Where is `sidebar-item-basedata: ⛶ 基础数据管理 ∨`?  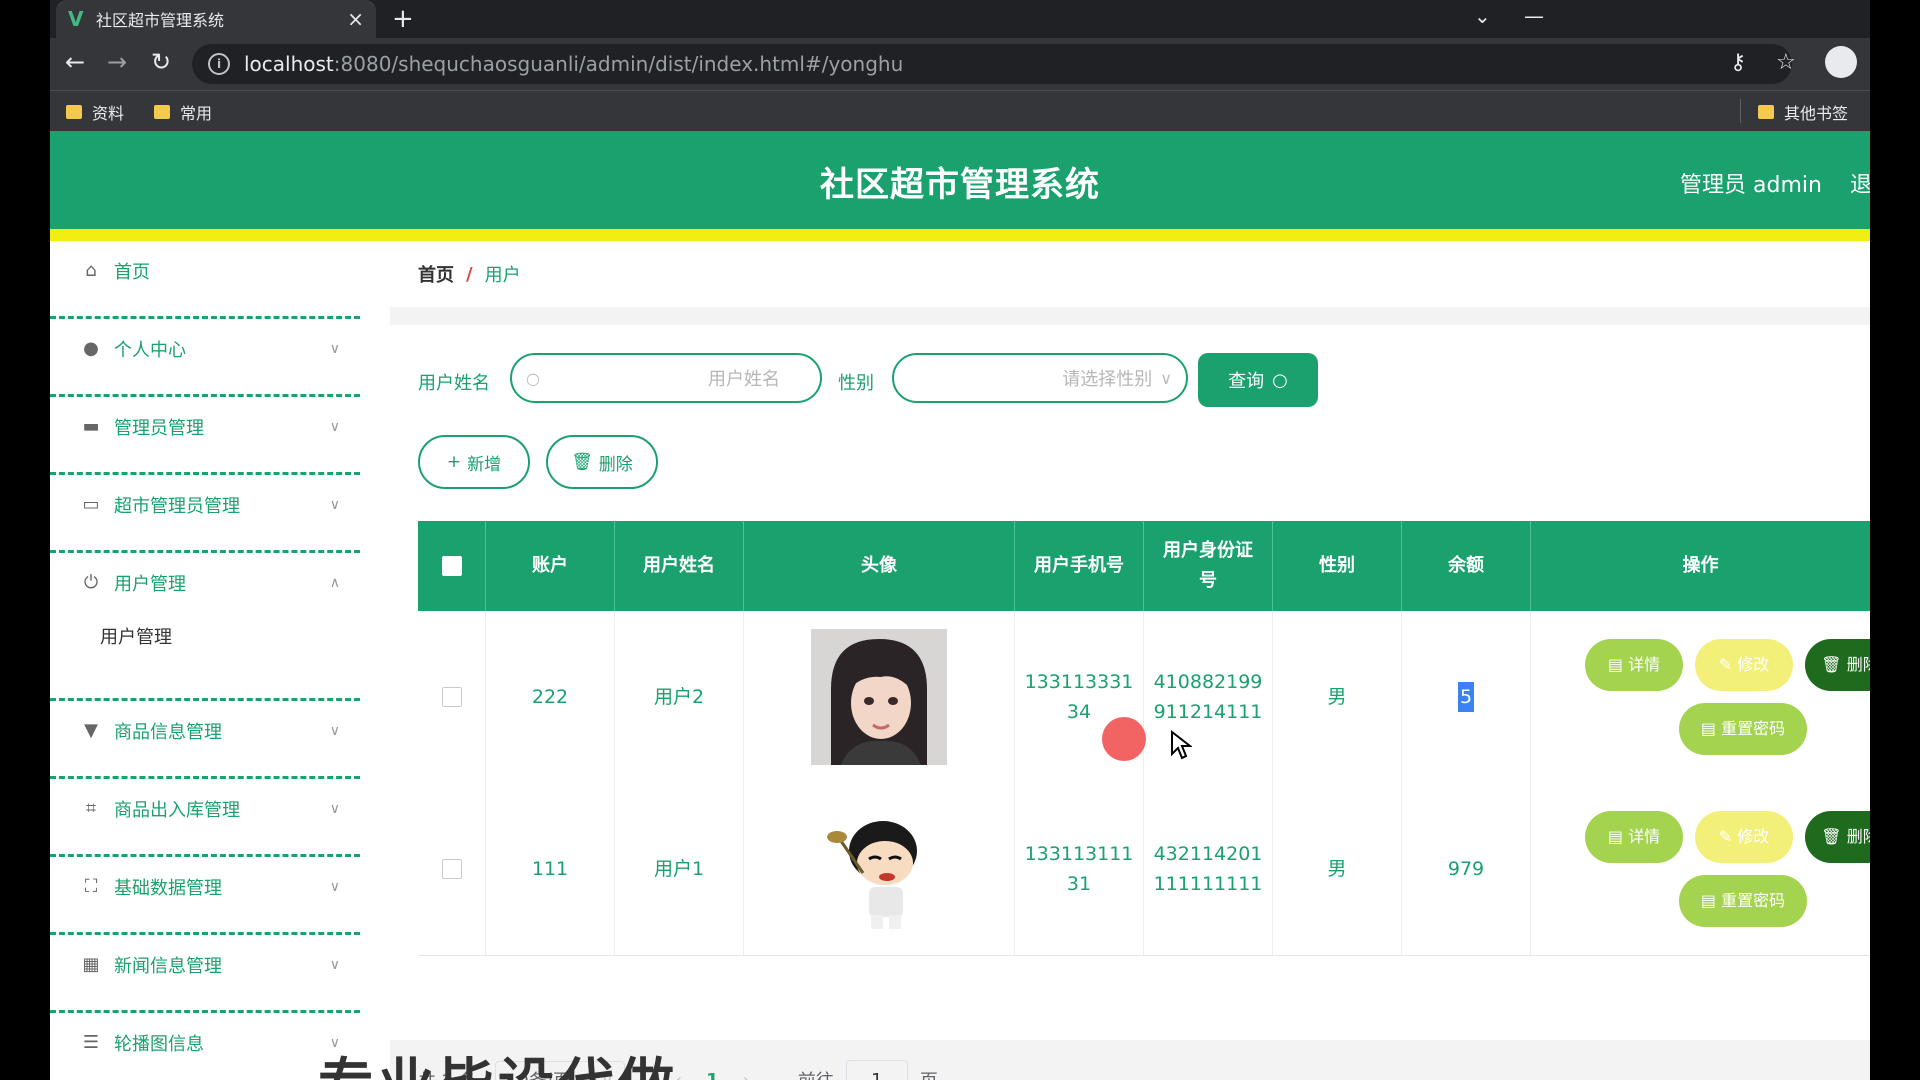 sidebar-item-basedata: ⛶ 基础数据管理 ∨ is located at coordinates (205, 896).